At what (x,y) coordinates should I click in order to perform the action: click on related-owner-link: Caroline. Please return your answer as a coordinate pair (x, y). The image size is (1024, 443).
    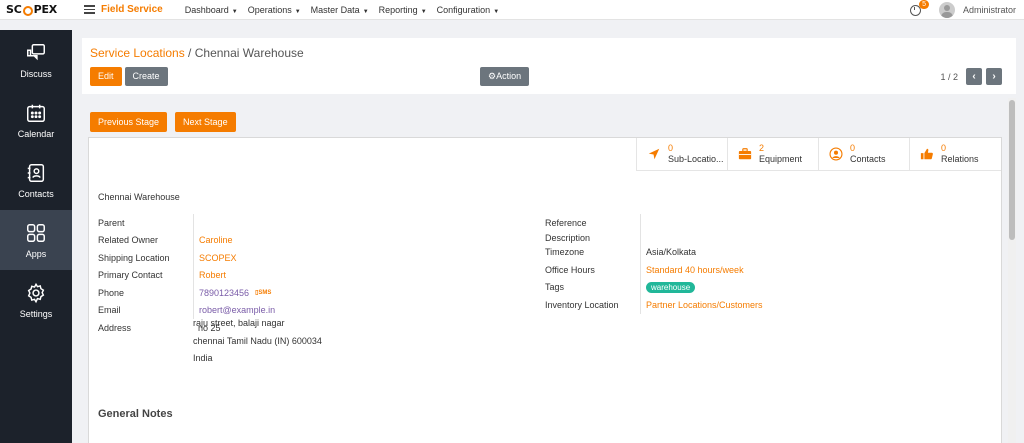
    Looking at the image, I should click on (213, 240).